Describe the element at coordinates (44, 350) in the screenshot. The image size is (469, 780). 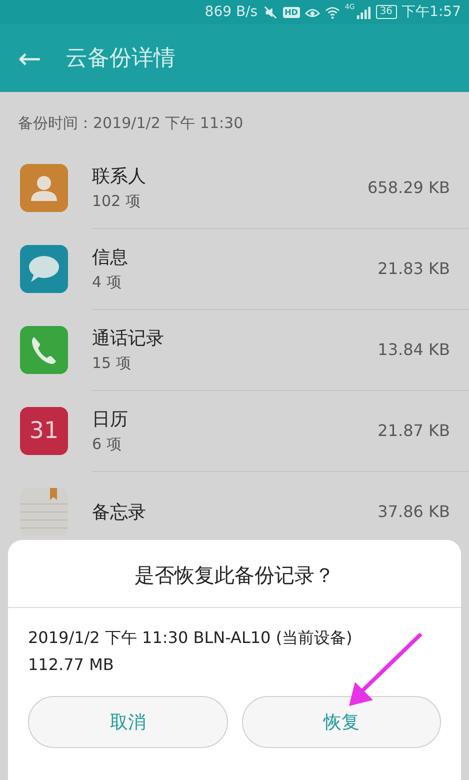
I see `phone-icon` at that location.